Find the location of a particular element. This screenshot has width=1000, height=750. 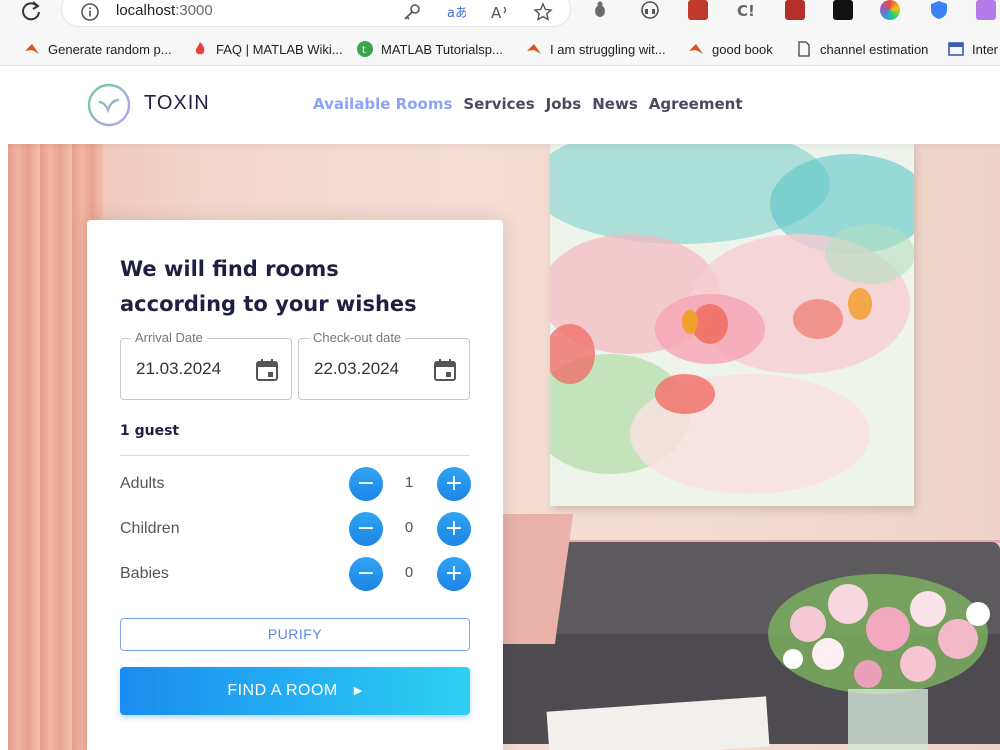

star-icon is located at coordinates (543, 12).